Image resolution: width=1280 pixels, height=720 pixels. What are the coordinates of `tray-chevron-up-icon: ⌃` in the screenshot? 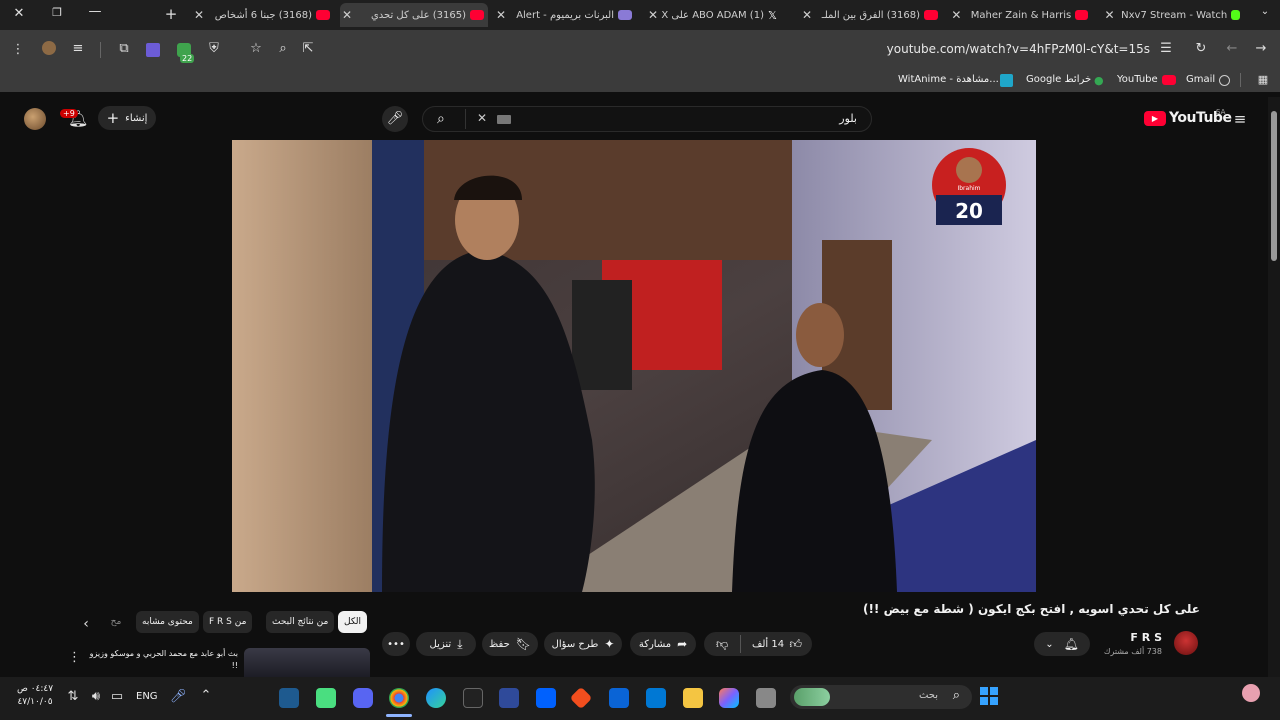 It's located at (206, 695).